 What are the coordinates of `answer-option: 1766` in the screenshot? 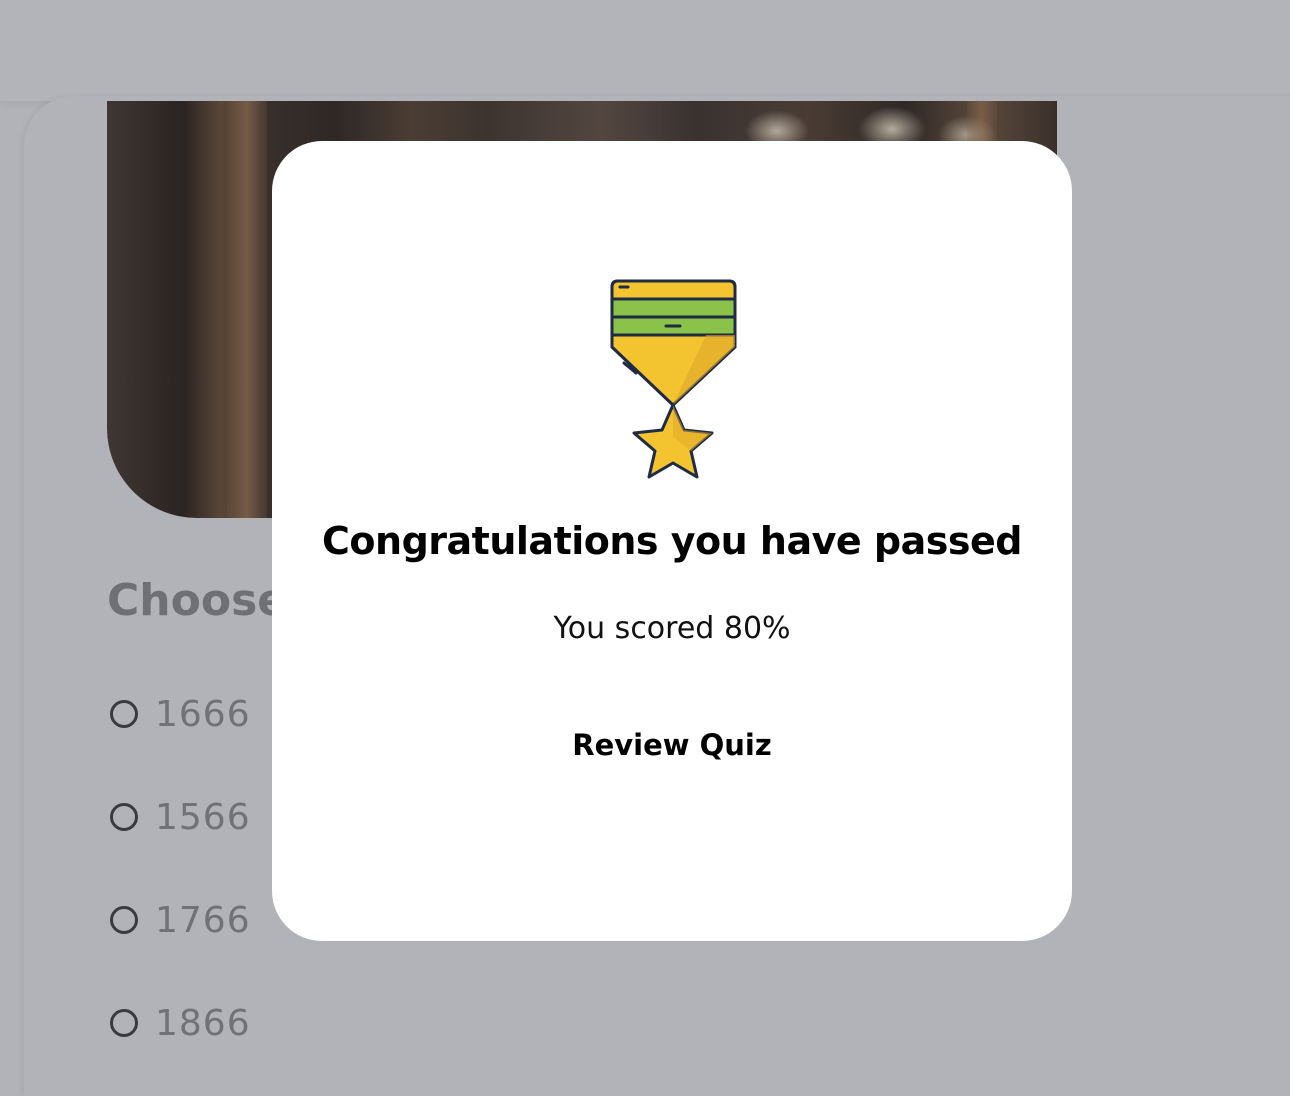 It's located at (180, 920).